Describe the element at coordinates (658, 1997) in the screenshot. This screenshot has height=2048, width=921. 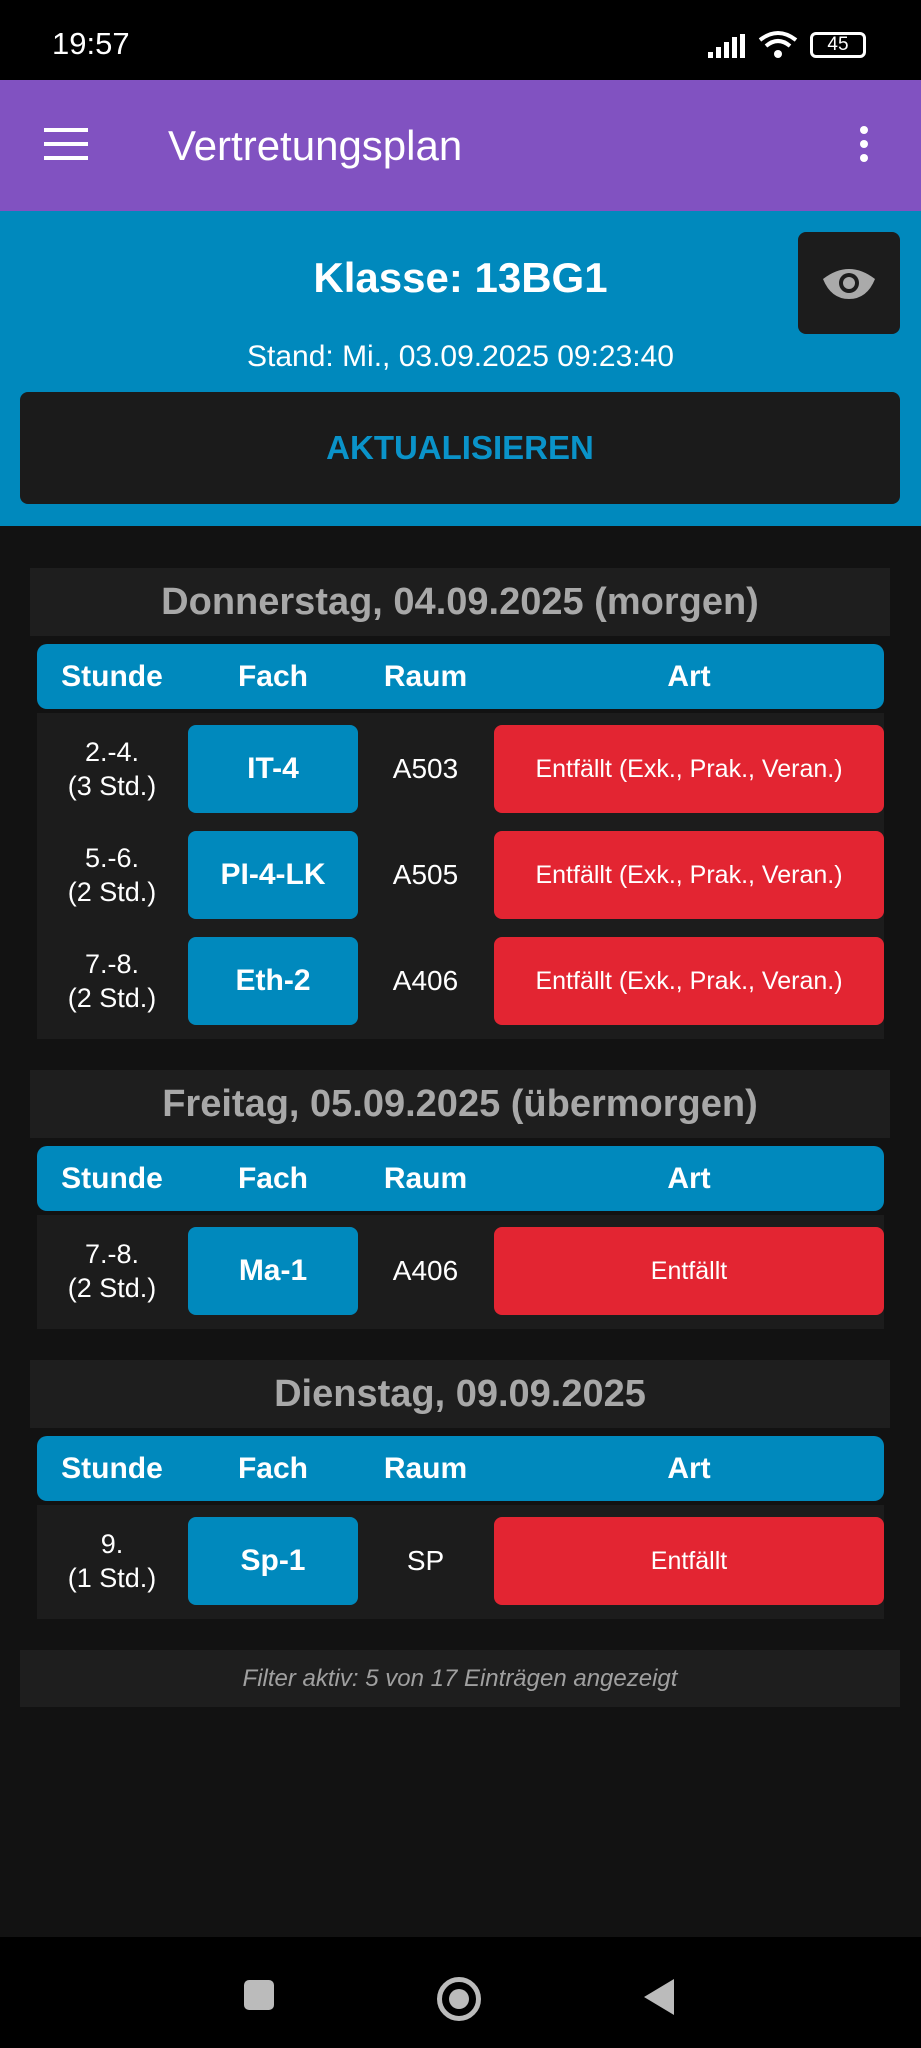
I see `back-icon` at that location.